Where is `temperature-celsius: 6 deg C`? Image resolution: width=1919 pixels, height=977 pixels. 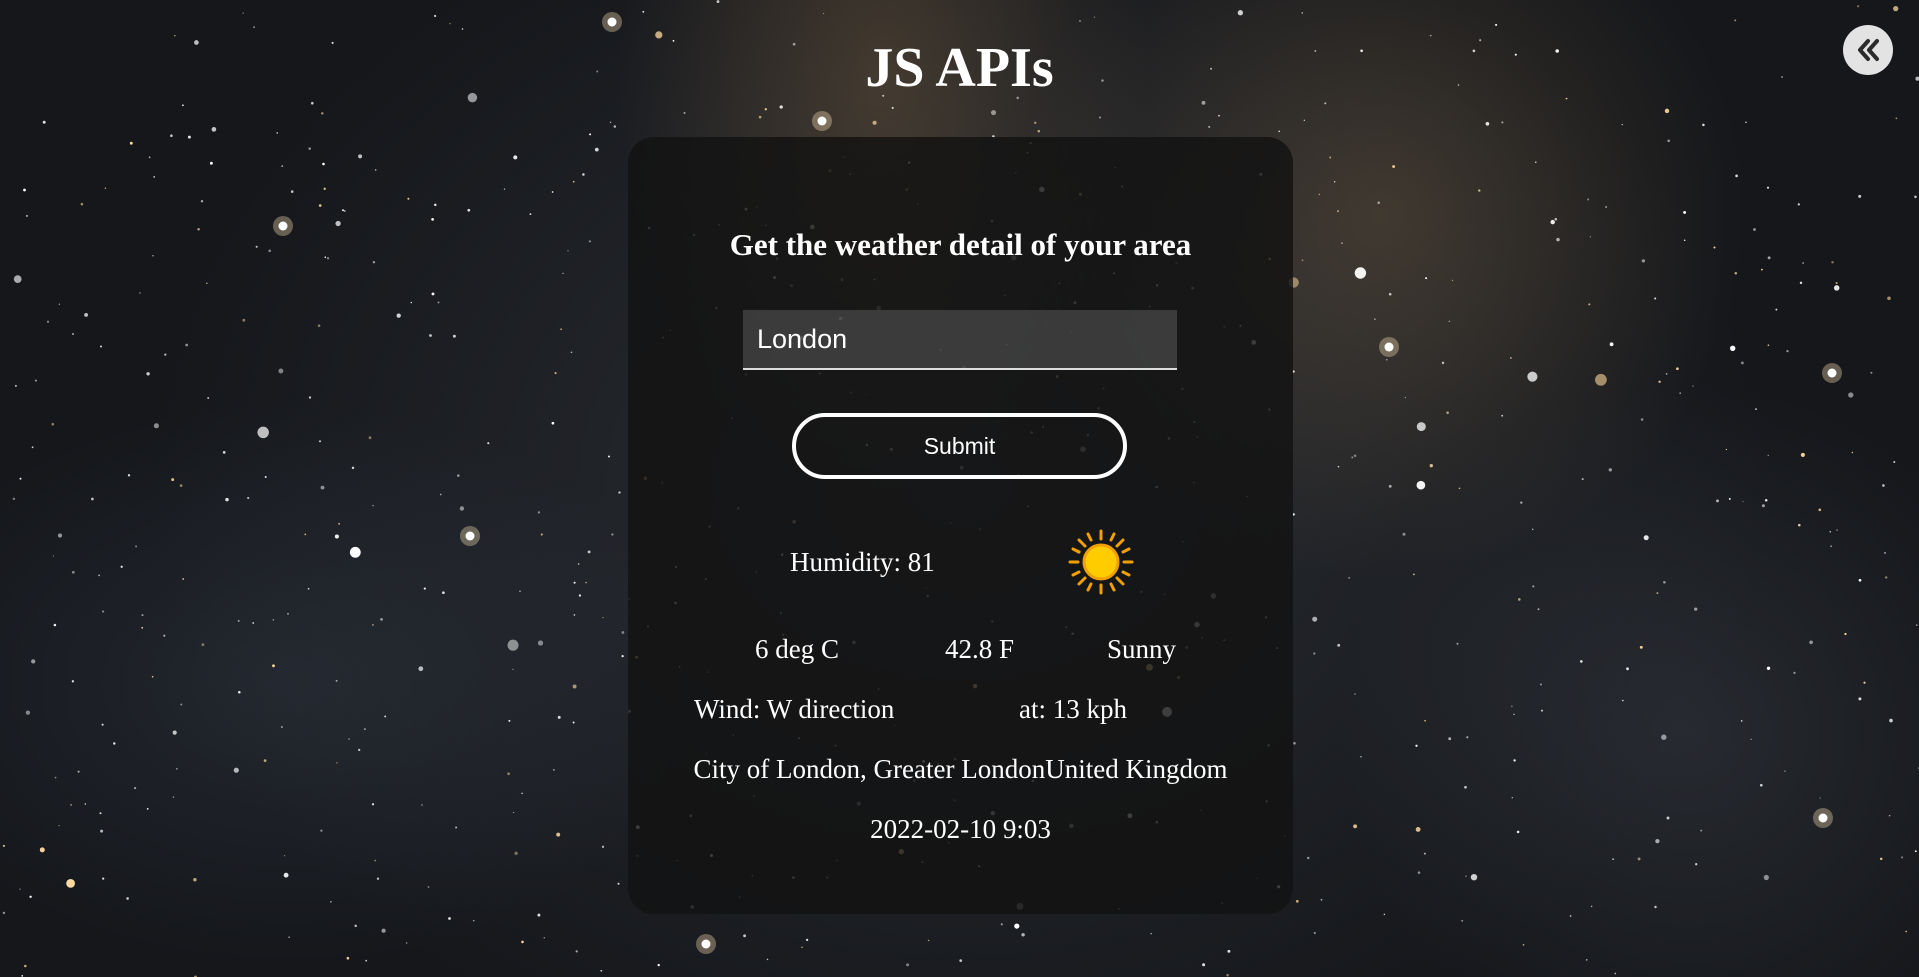 temperature-celsius: 6 deg C is located at coordinates (797, 649).